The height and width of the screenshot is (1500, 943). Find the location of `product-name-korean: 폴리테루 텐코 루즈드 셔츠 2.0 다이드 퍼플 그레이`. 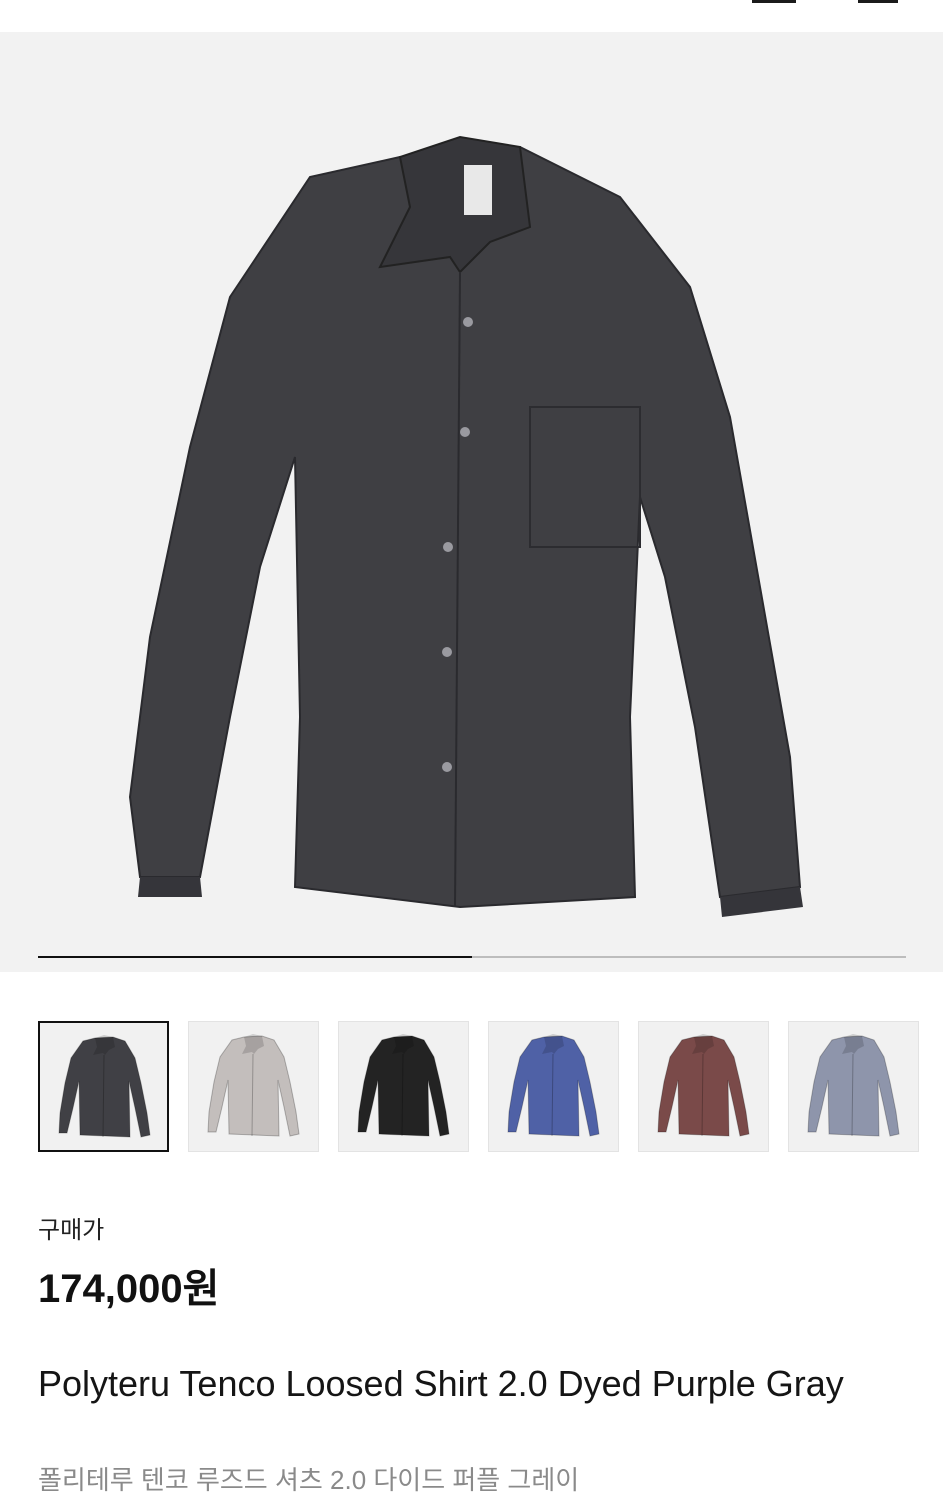

product-name-korean: 폴리테루 텐코 루즈드 셔츠 2.0 다이드 퍼플 그레이 is located at coordinates (309, 1480).